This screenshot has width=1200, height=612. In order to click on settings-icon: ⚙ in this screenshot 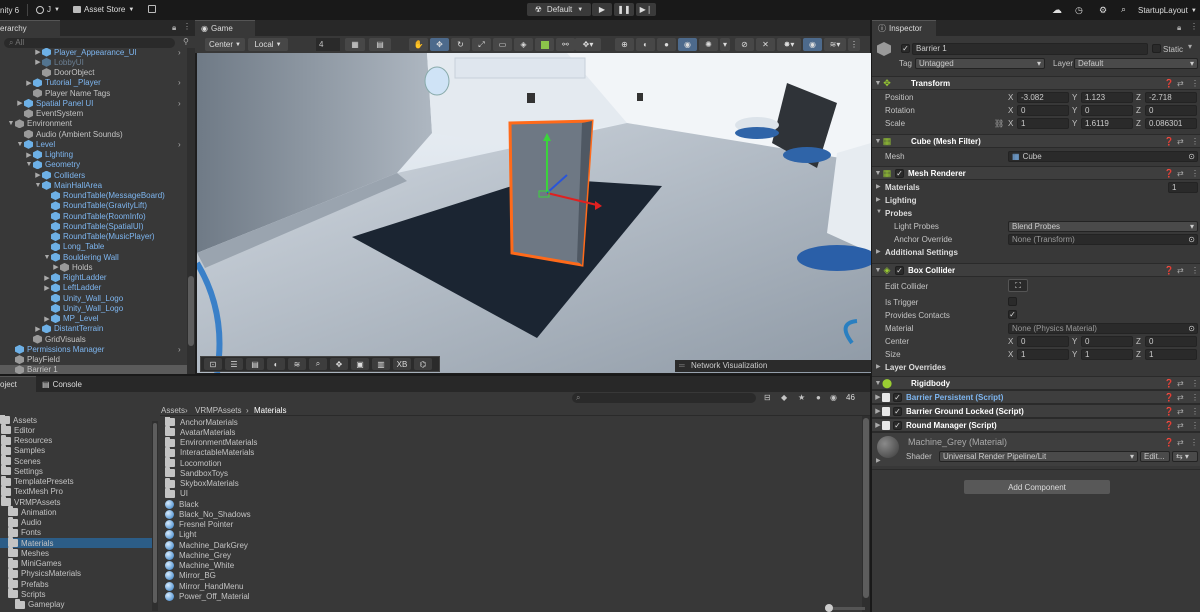, I will do `click(1103, 10)`.